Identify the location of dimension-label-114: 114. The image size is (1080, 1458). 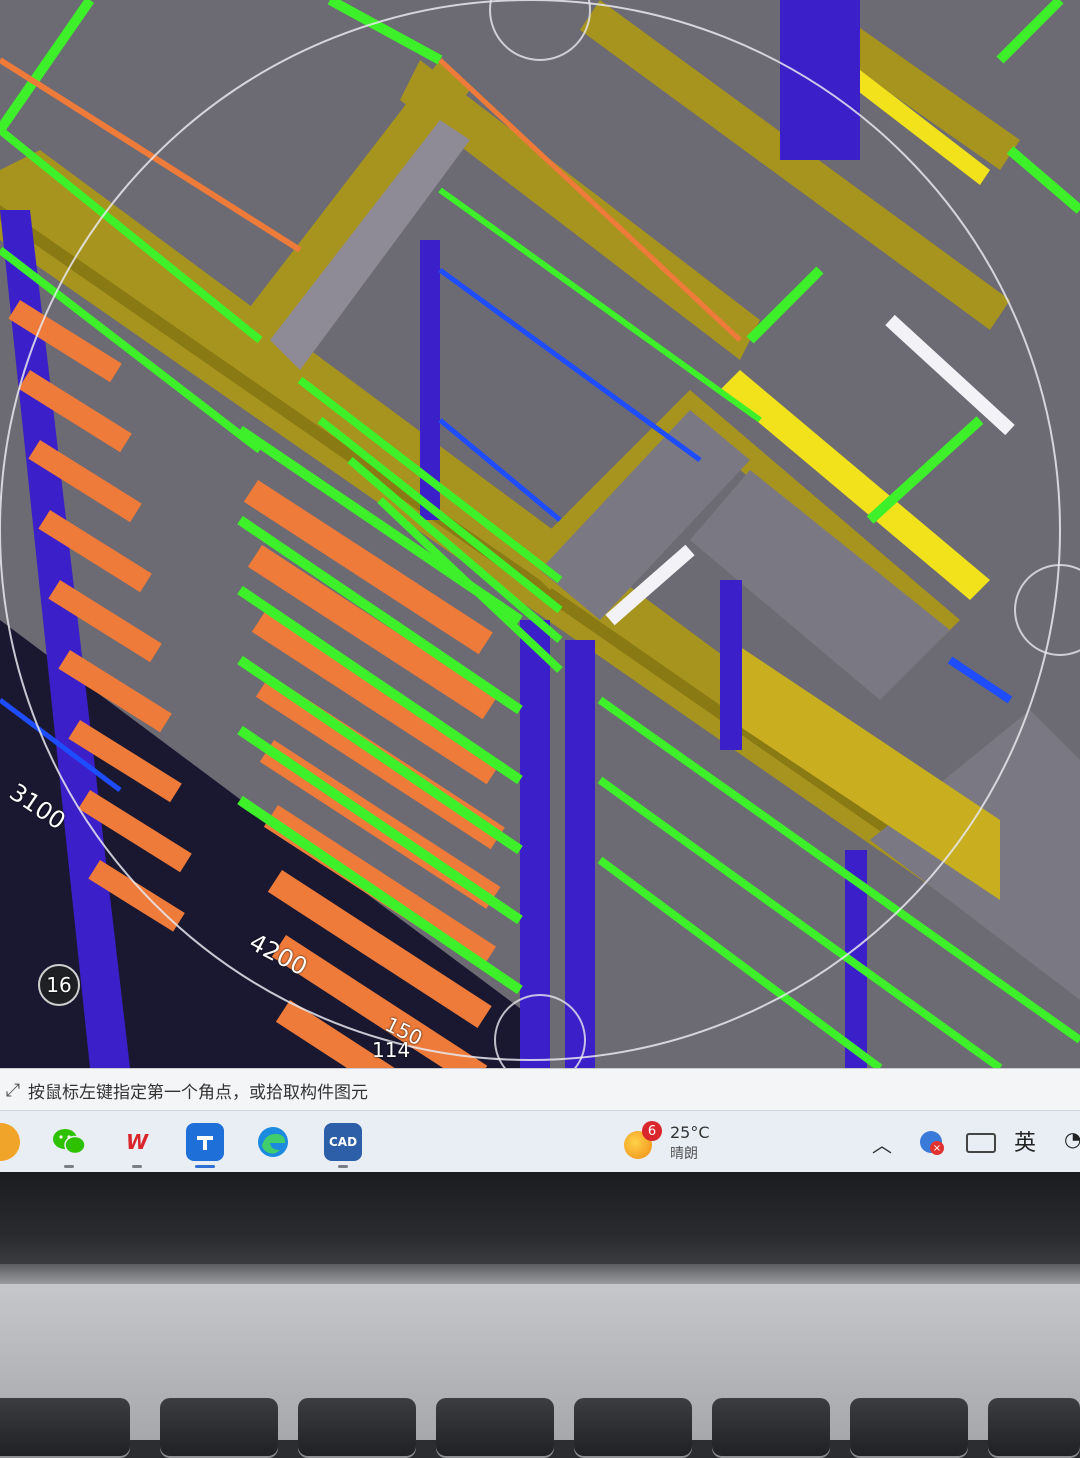
(391, 1050).